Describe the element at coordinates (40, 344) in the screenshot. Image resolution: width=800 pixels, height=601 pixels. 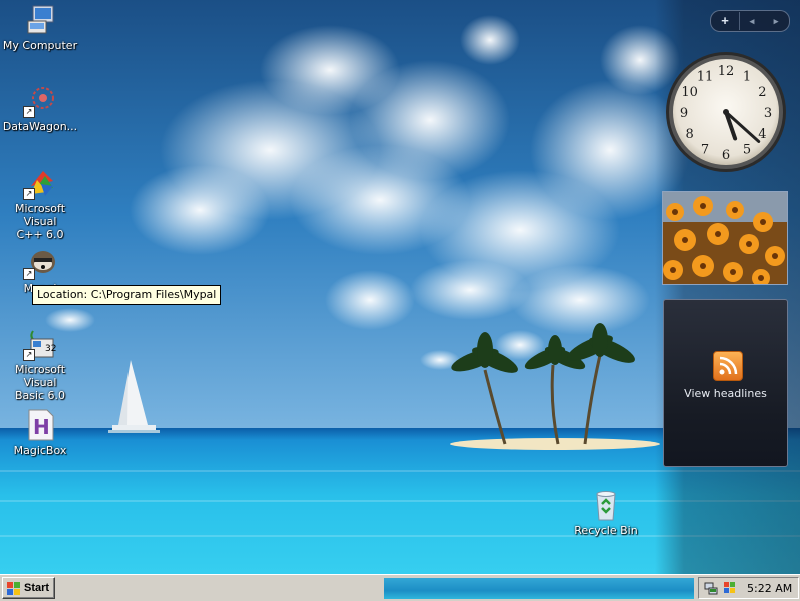
I see `visual-basic-icon: 32 ↗` at that location.